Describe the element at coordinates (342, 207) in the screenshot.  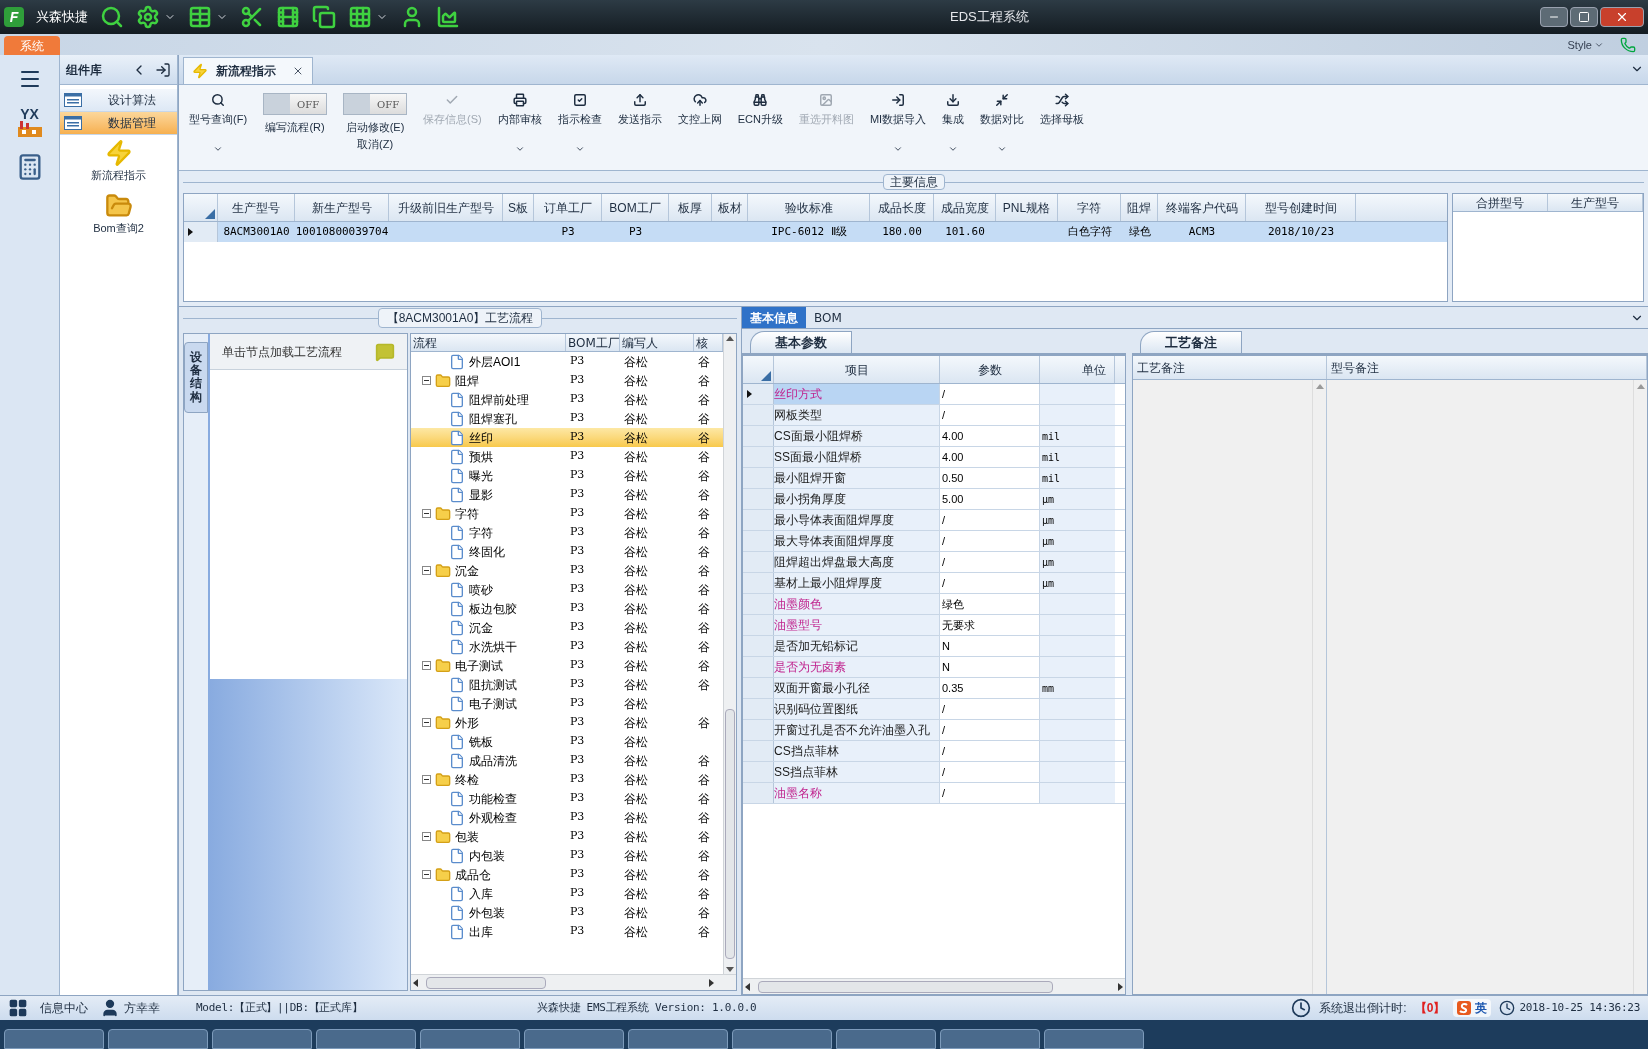
I see `column-header: 新生产型号` at that location.